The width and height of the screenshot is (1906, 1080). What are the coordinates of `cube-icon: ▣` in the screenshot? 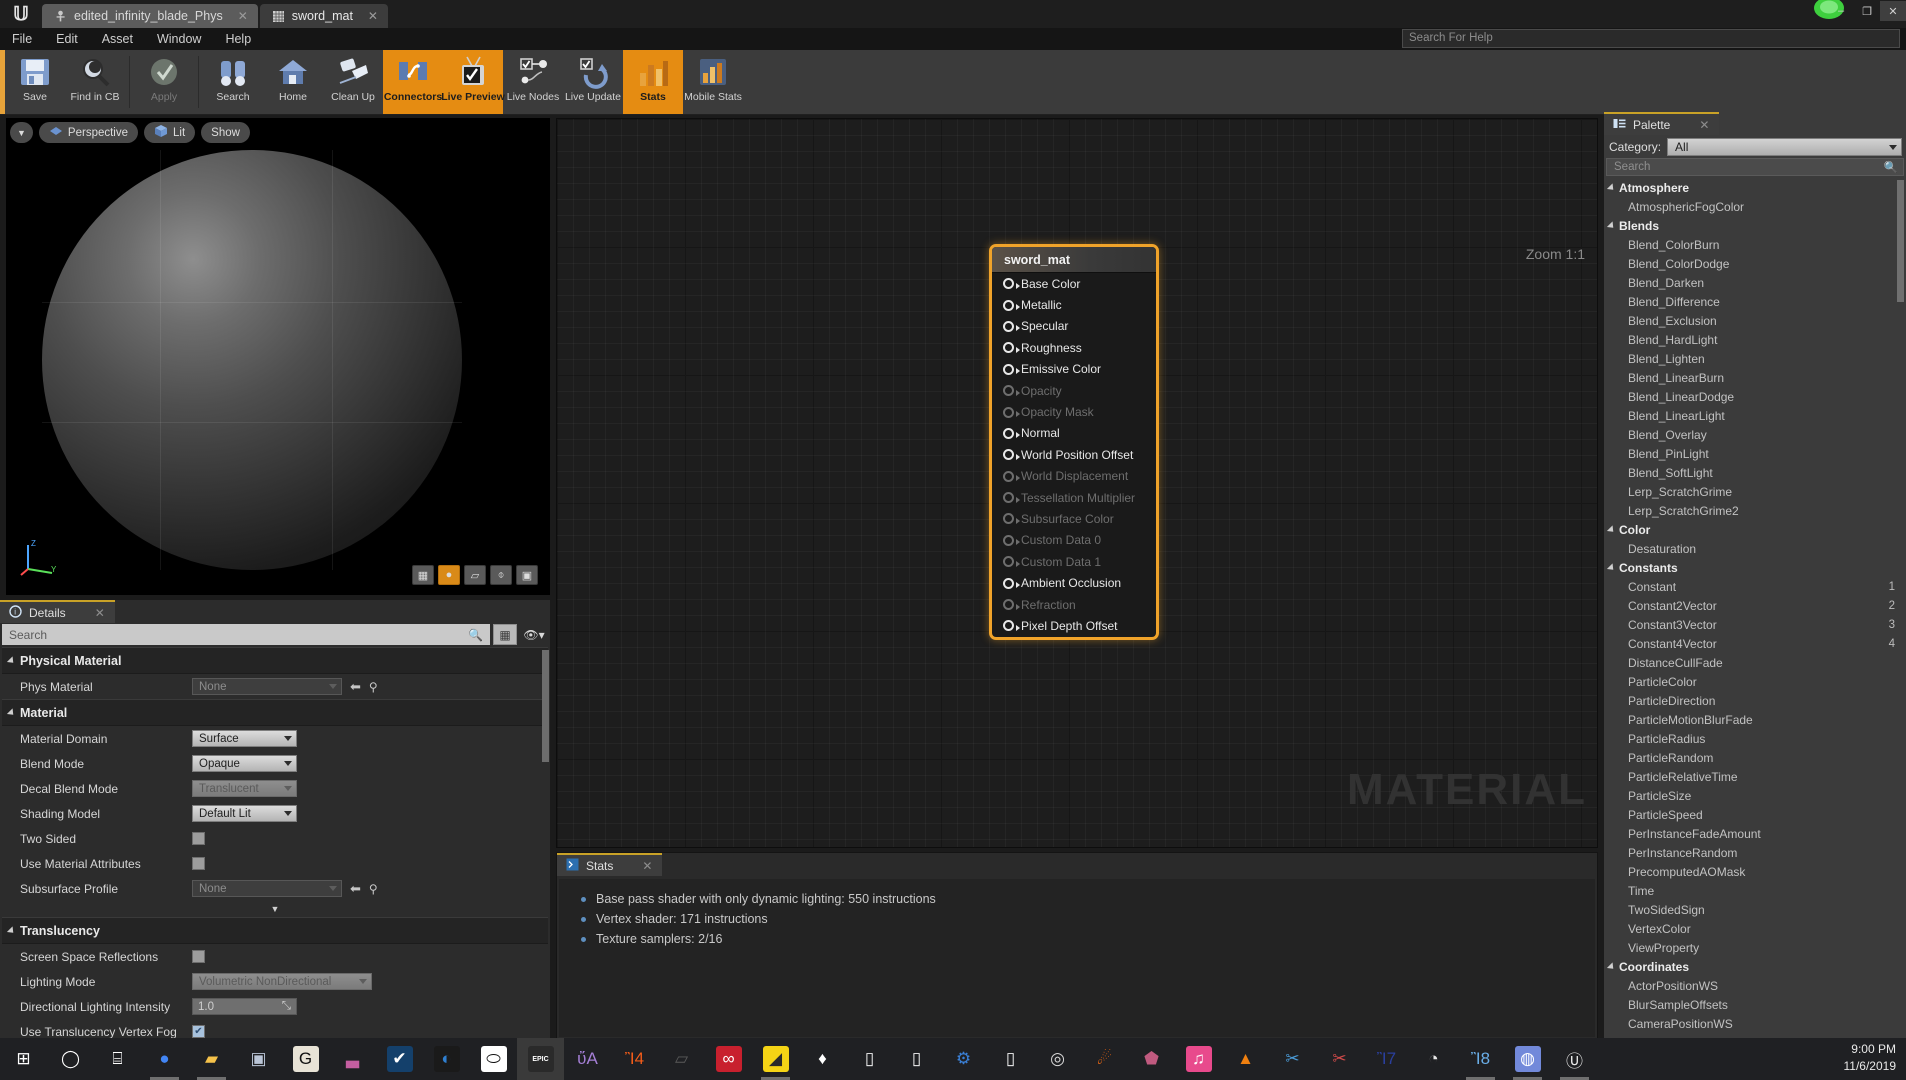 It's located at (527, 575).